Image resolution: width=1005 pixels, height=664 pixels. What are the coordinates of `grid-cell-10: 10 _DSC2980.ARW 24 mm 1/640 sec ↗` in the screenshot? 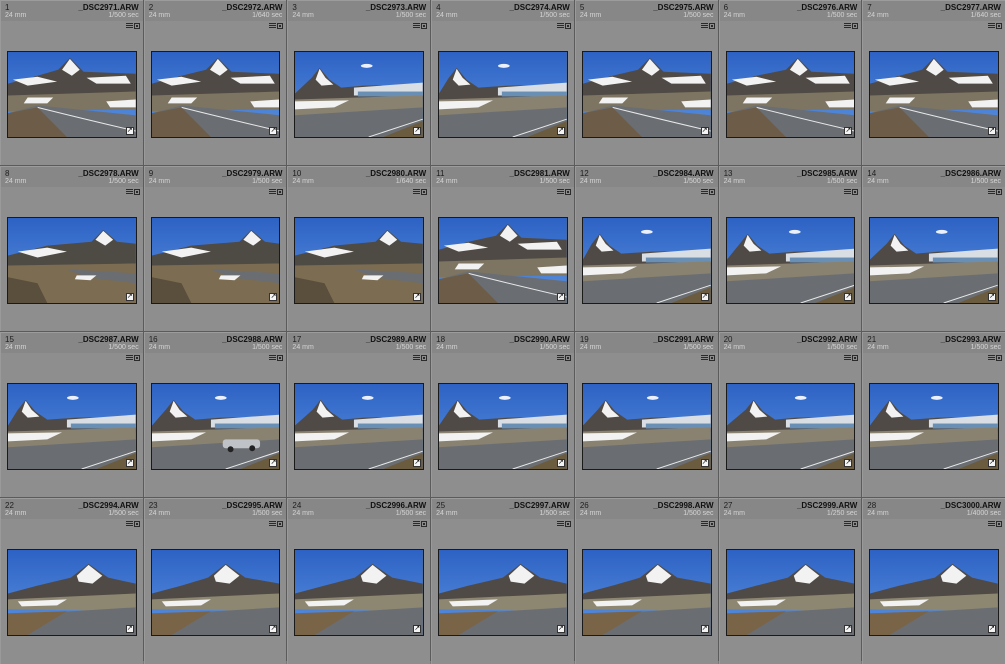 It's located at (359, 248).